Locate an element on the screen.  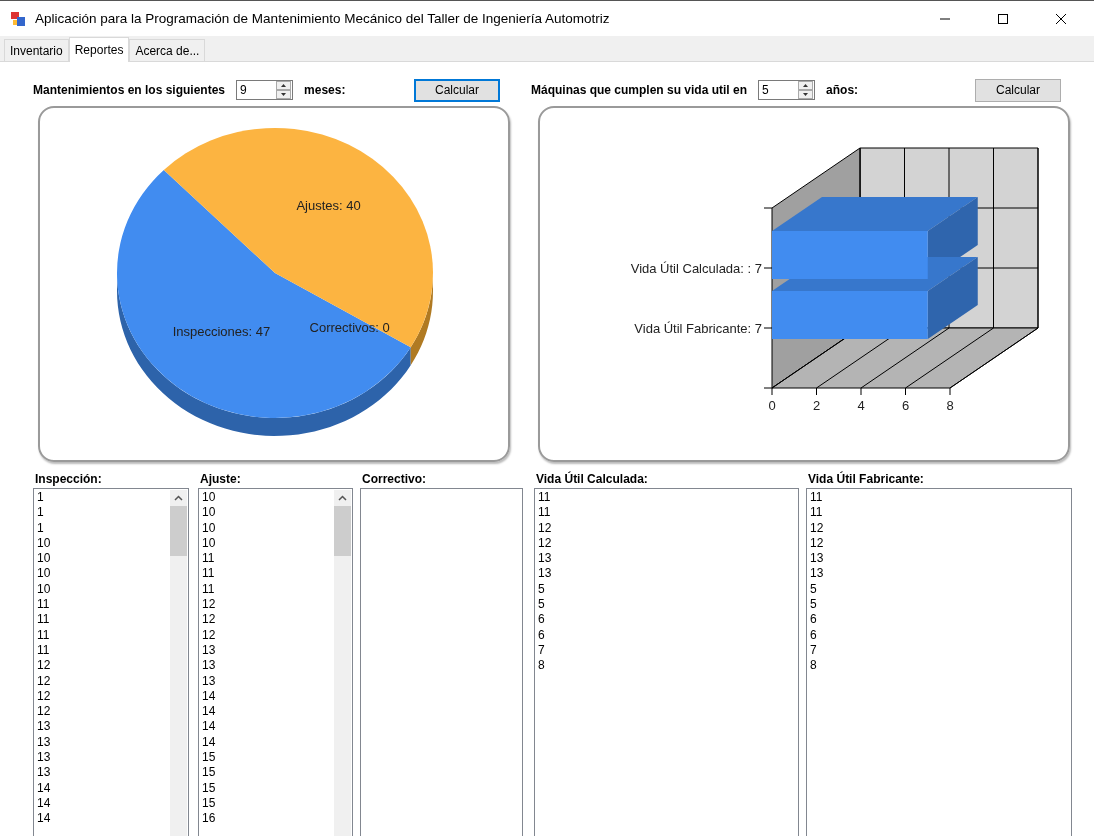
list-box: 1 1 1 10 10 10 10 11 11 11 11 12 12 12 12 13 13 13 13 14 14 14 is located at coordinates (111, 662).